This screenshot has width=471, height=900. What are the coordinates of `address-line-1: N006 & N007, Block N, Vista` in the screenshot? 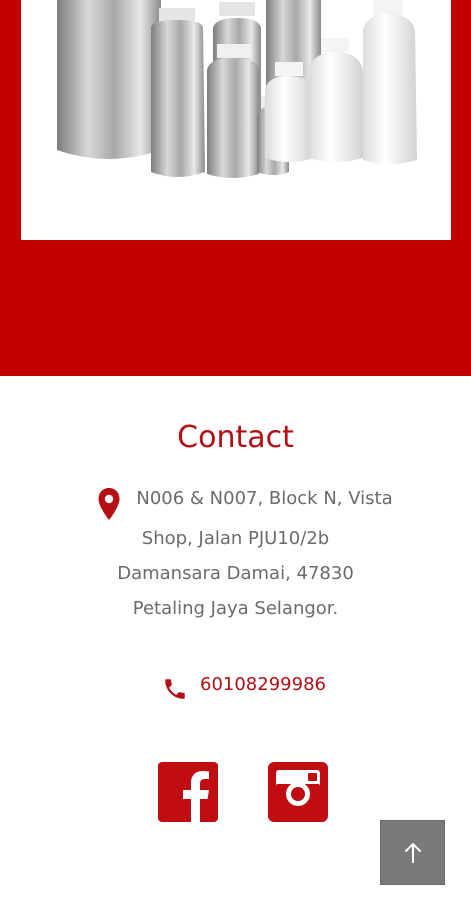 It's located at (264, 498).